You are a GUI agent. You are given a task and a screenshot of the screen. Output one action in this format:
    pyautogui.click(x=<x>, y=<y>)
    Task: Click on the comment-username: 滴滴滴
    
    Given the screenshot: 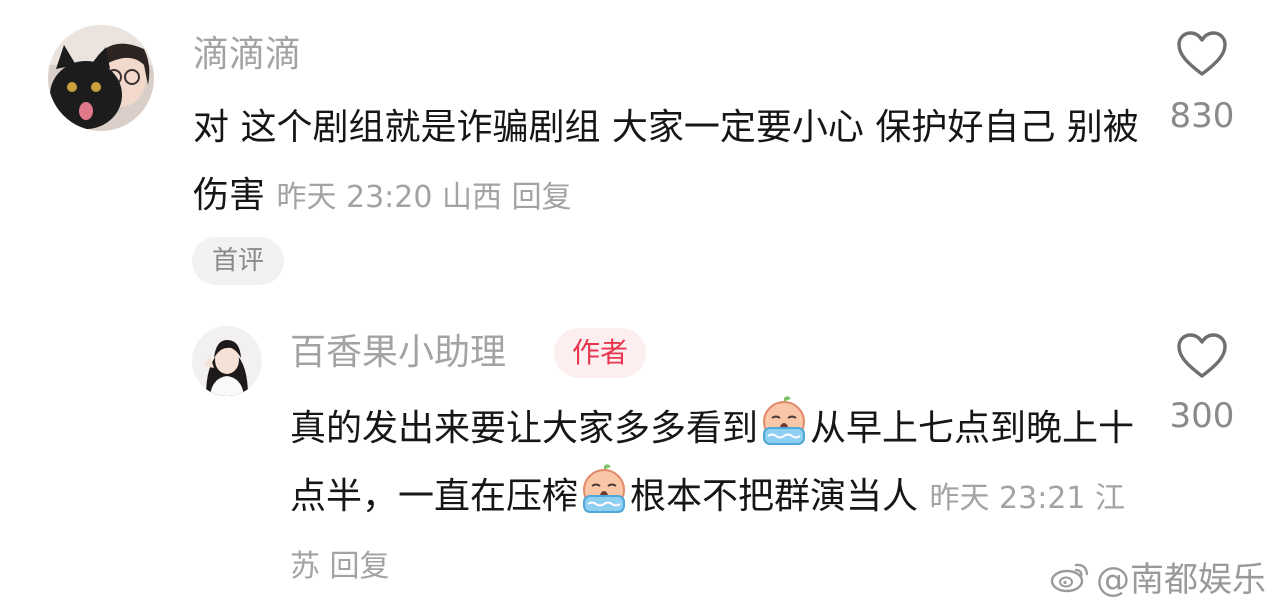 What is the action you would take?
    pyautogui.click(x=247, y=55)
    